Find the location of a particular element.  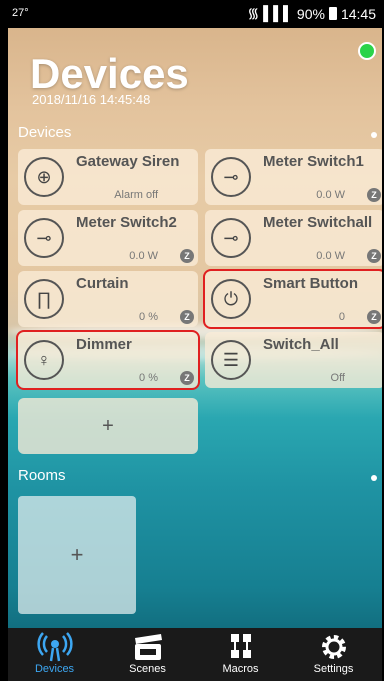

status-right: ᯾ ▌▌▌ 90% 14:45 is located at coordinates (311, 13).